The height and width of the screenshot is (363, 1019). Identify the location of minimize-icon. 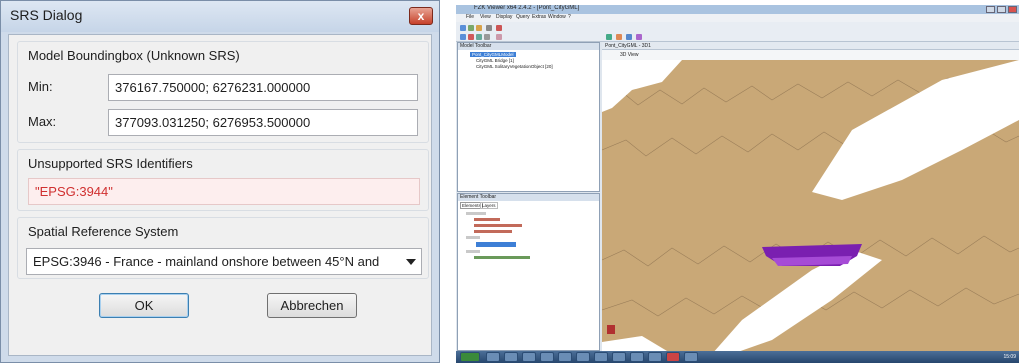
(990, 9).